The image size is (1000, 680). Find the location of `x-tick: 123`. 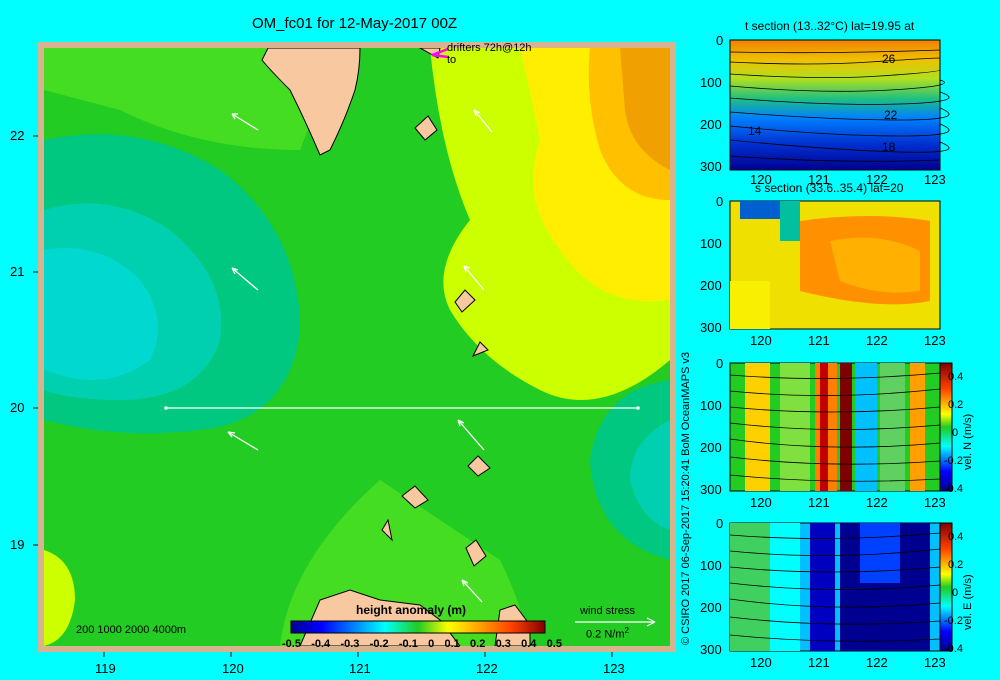

x-tick: 123 is located at coordinates (614, 668).